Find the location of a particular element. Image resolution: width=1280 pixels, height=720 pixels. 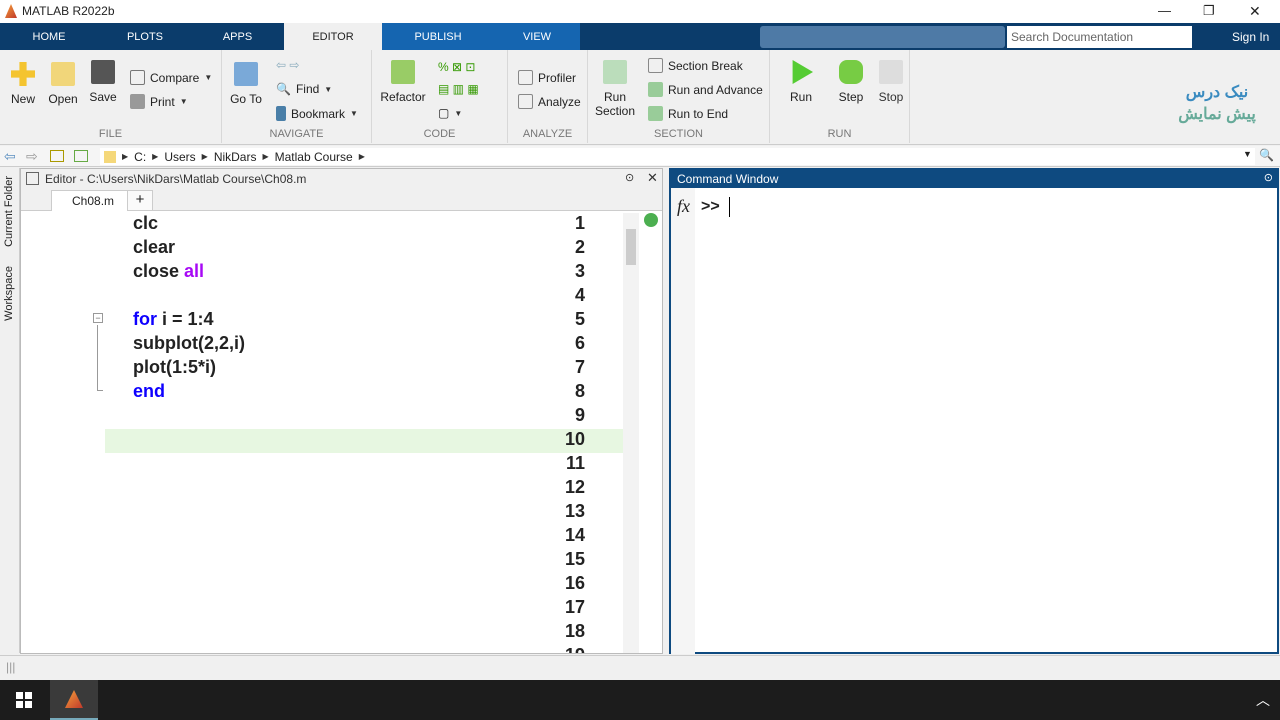

bookmark-button: Bookmark ▼ is located at coordinates (317, 113).